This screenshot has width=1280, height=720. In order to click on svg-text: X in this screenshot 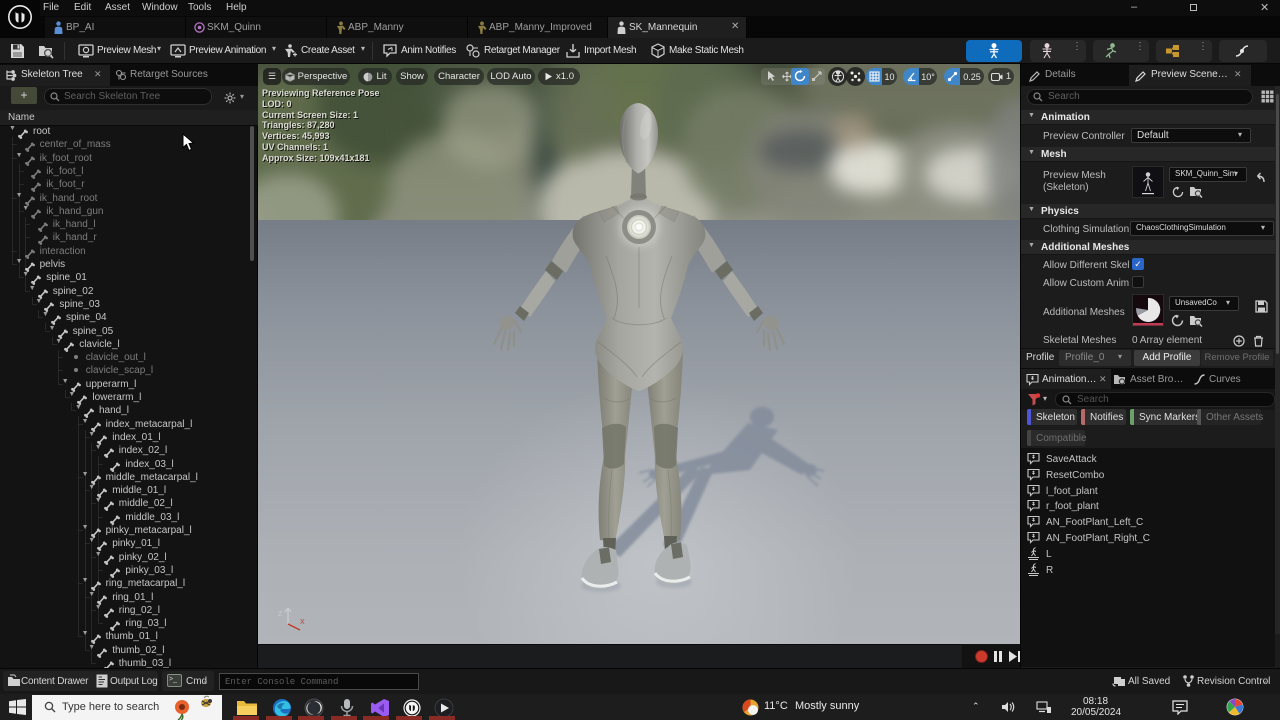, I will do `click(302, 622)`.